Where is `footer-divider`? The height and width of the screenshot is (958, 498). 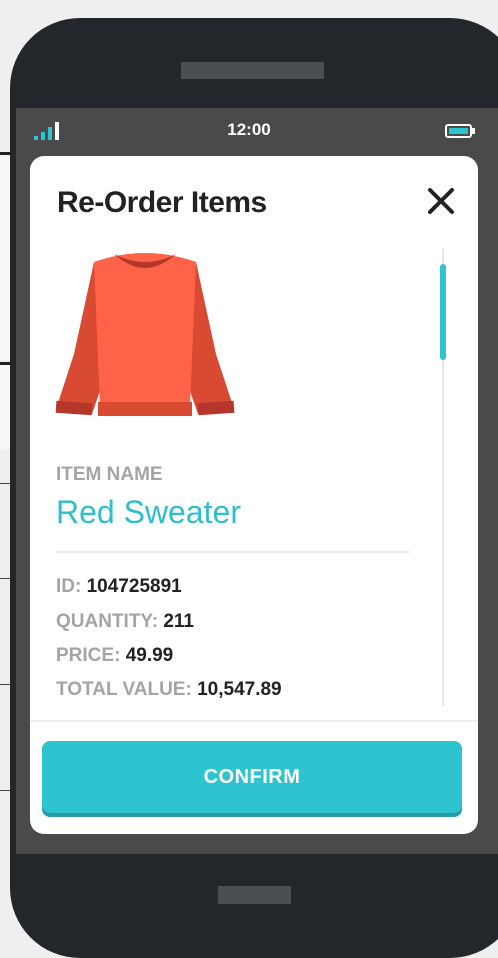 footer-divider is located at coordinates (254, 721).